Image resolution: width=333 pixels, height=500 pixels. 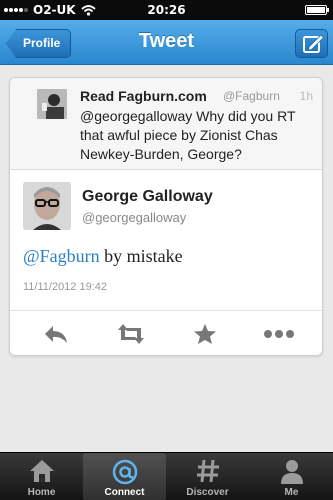 I want to click on tab-home: Home, so click(x=41, y=476).